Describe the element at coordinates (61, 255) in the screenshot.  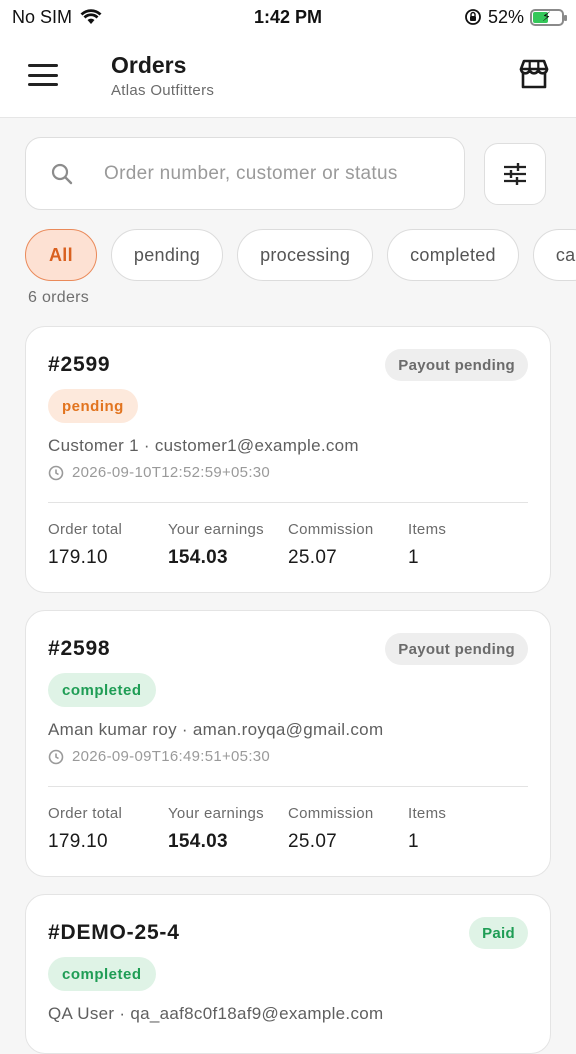
I see `chip-all: All` at that location.